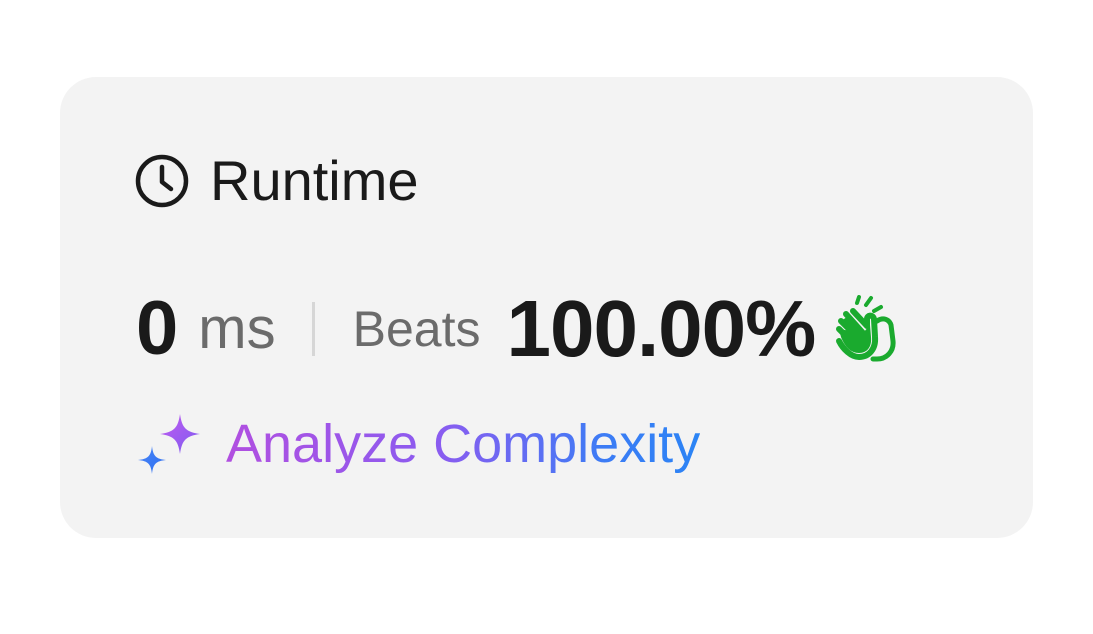 Image resolution: width=1093 pixels, height=634 pixels. Describe the element at coordinates (661, 328) in the screenshot. I see `beats-percentage: 100.00%` at that location.